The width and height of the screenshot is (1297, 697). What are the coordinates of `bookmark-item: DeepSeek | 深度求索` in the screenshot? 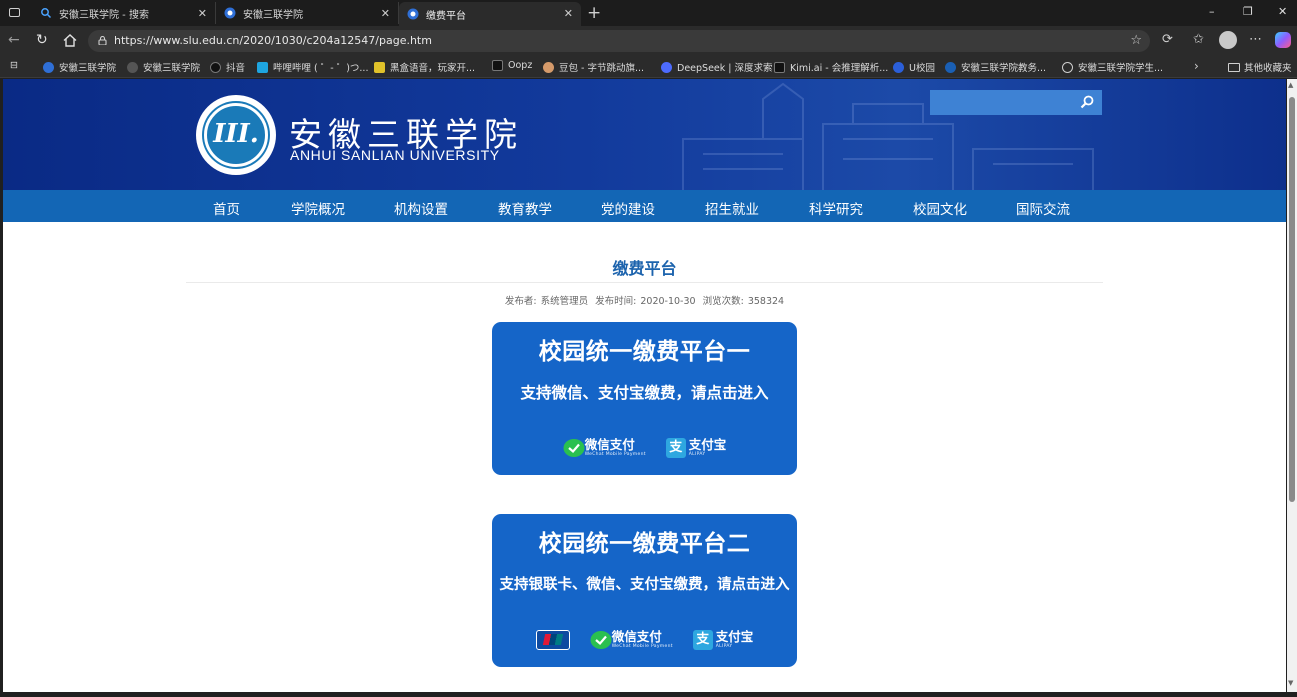 It's located at (717, 67).